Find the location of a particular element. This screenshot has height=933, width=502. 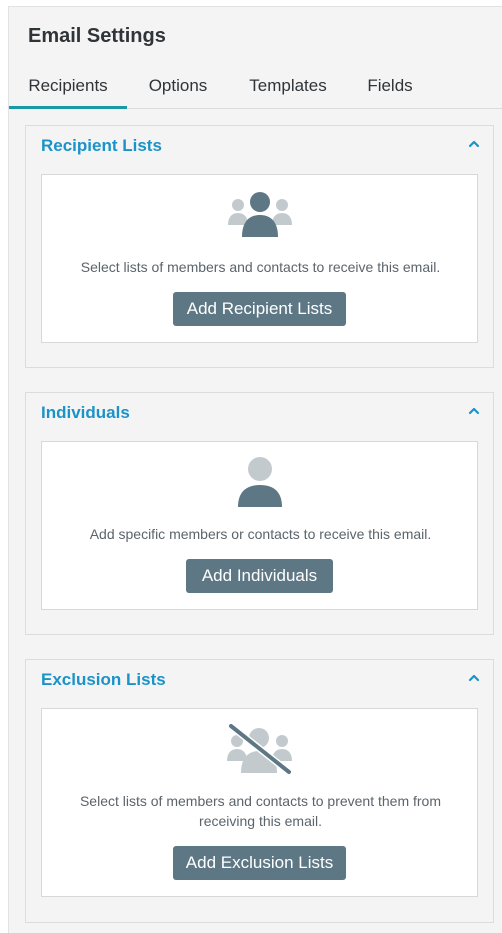

users-group-slash-icon is located at coordinates (259, 751).